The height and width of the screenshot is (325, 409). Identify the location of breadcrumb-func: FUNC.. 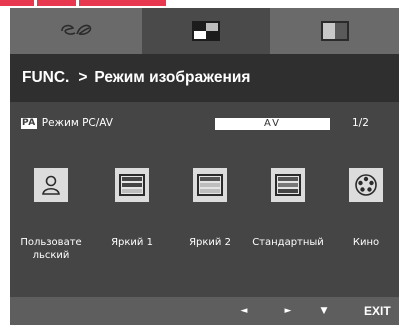
(46, 77).